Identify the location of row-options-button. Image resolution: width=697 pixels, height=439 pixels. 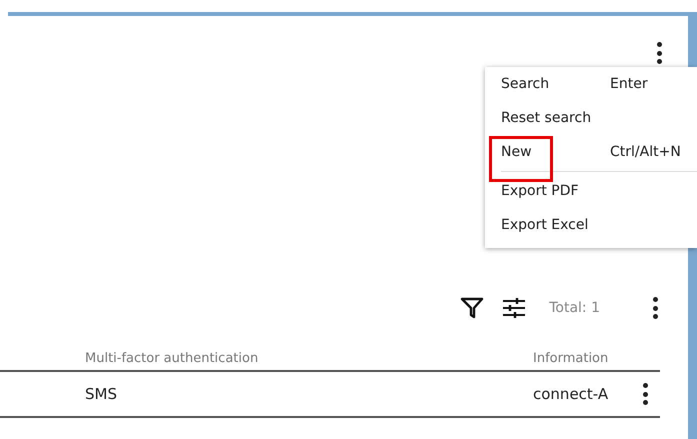
(645, 394).